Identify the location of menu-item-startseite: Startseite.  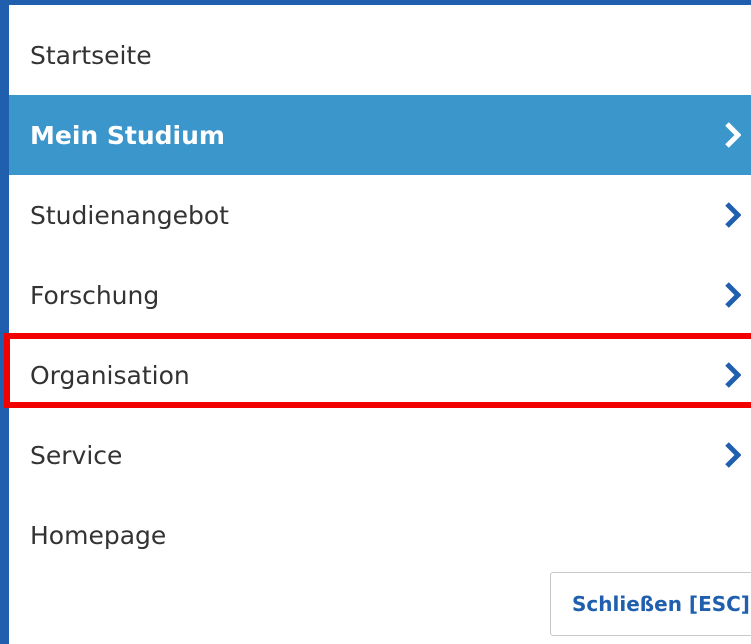
(380, 55).